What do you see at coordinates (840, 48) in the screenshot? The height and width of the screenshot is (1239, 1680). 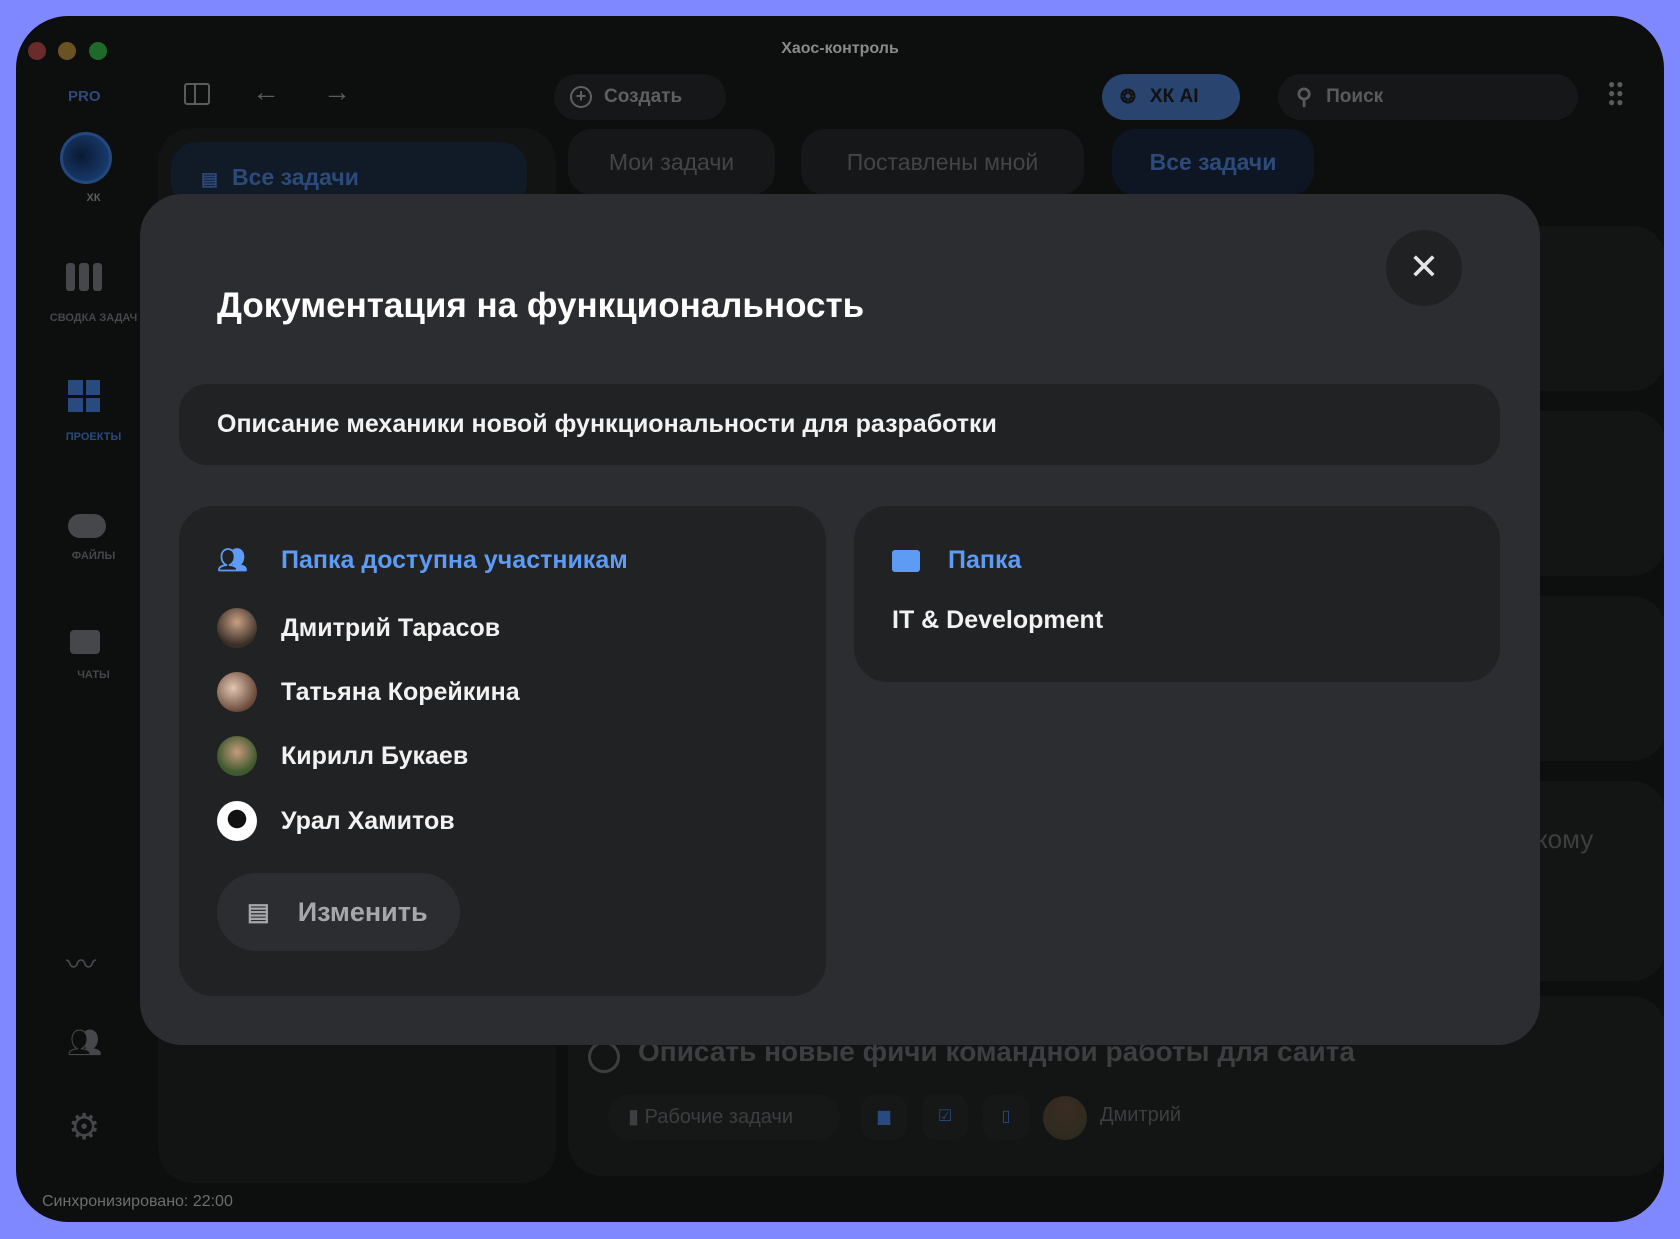 I see `window-title: Хаос-контроль` at bounding box center [840, 48].